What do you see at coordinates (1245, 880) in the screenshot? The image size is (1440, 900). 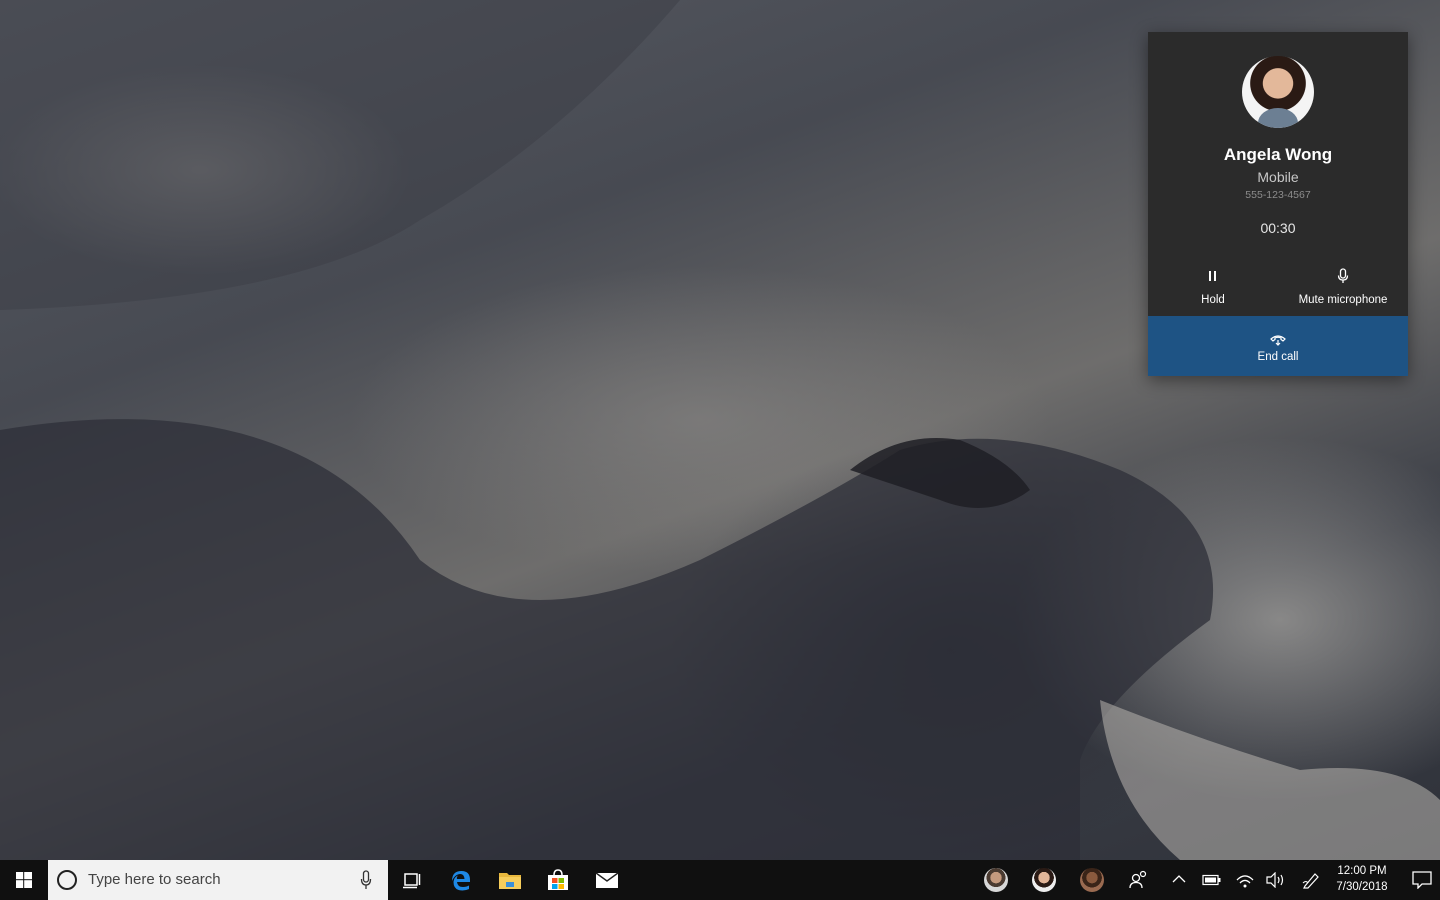 I see `wifi-icon` at bounding box center [1245, 880].